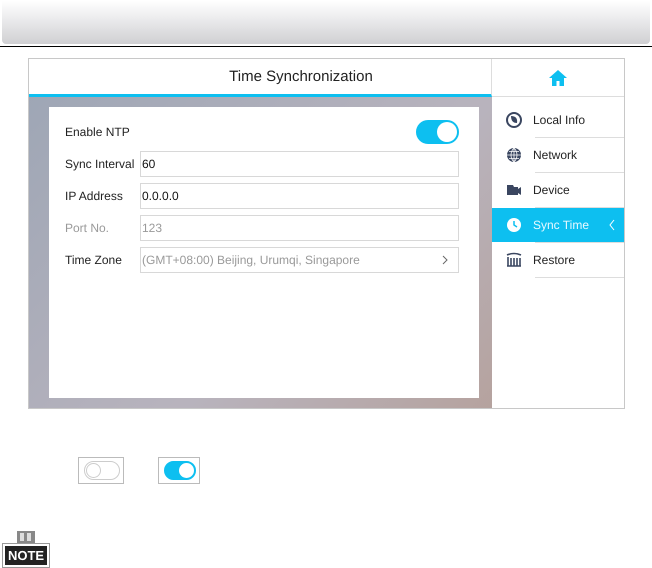  Describe the element at coordinates (94, 196) in the screenshot. I see `field-label: IP Address` at that location.